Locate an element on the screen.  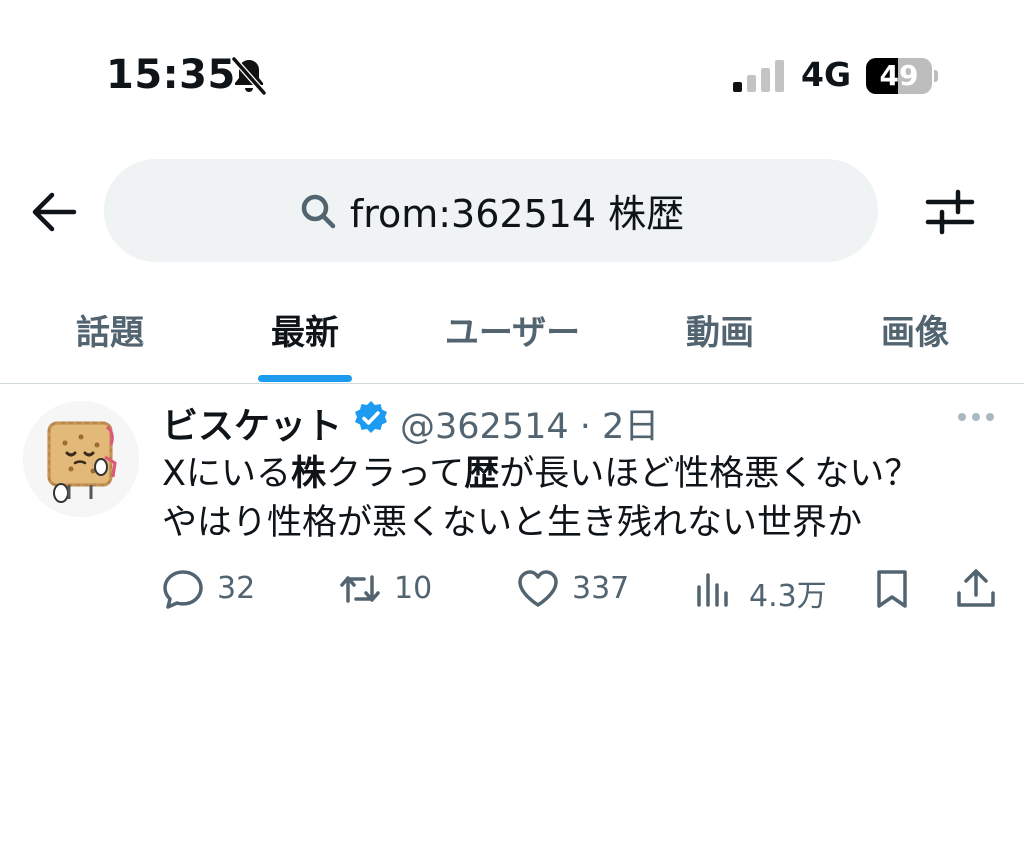
search-icon is located at coordinates (318, 211).